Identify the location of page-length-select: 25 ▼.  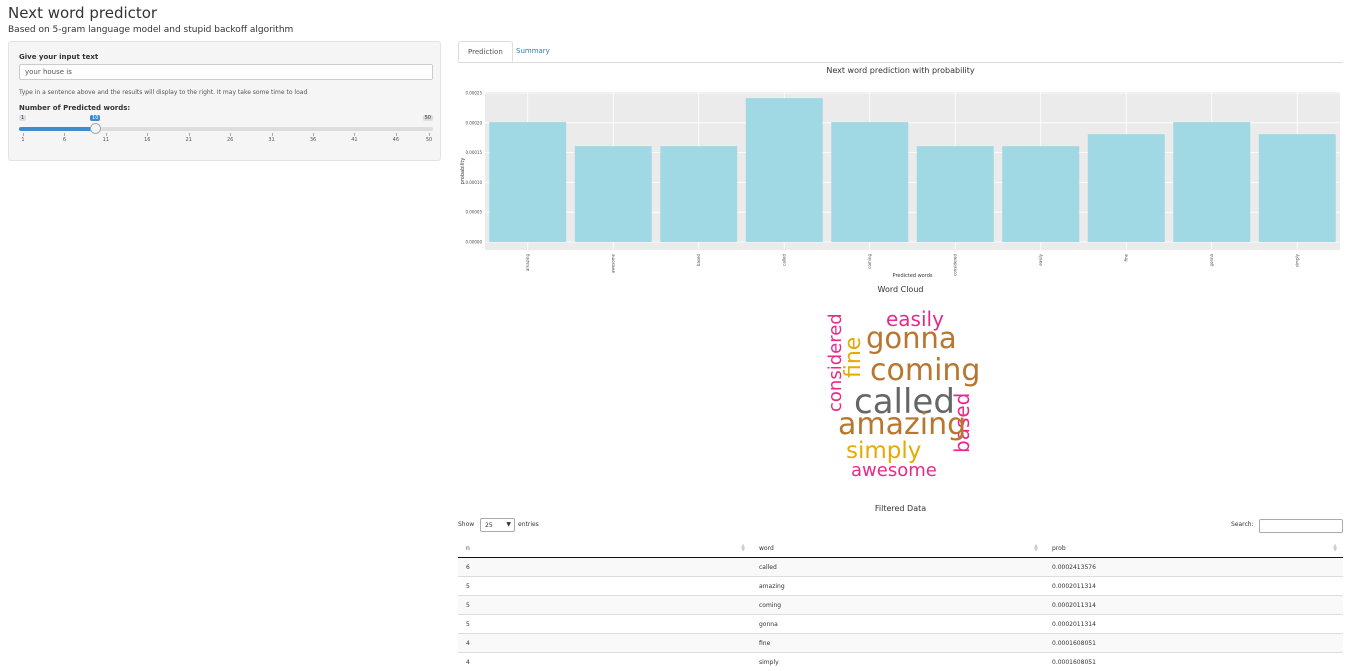
(497, 525).